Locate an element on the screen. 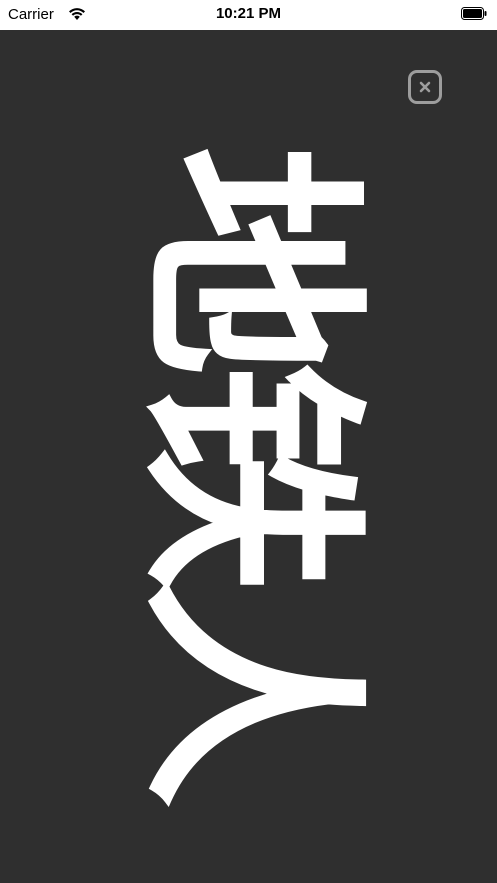 This screenshot has width=497, height=883. close-button is located at coordinates (425, 87).